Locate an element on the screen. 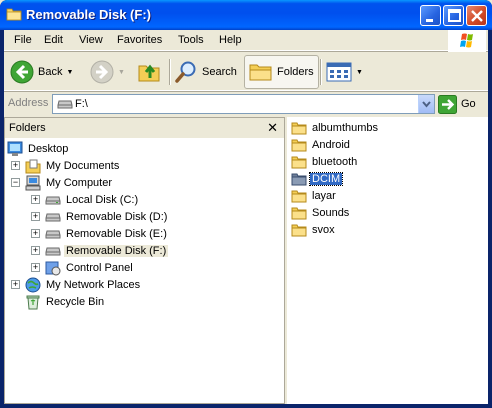 The width and height of the screenshot is (492, 408). menu-bar: File Edit View Favorites Tools Help is located at coordinates (246, 41).